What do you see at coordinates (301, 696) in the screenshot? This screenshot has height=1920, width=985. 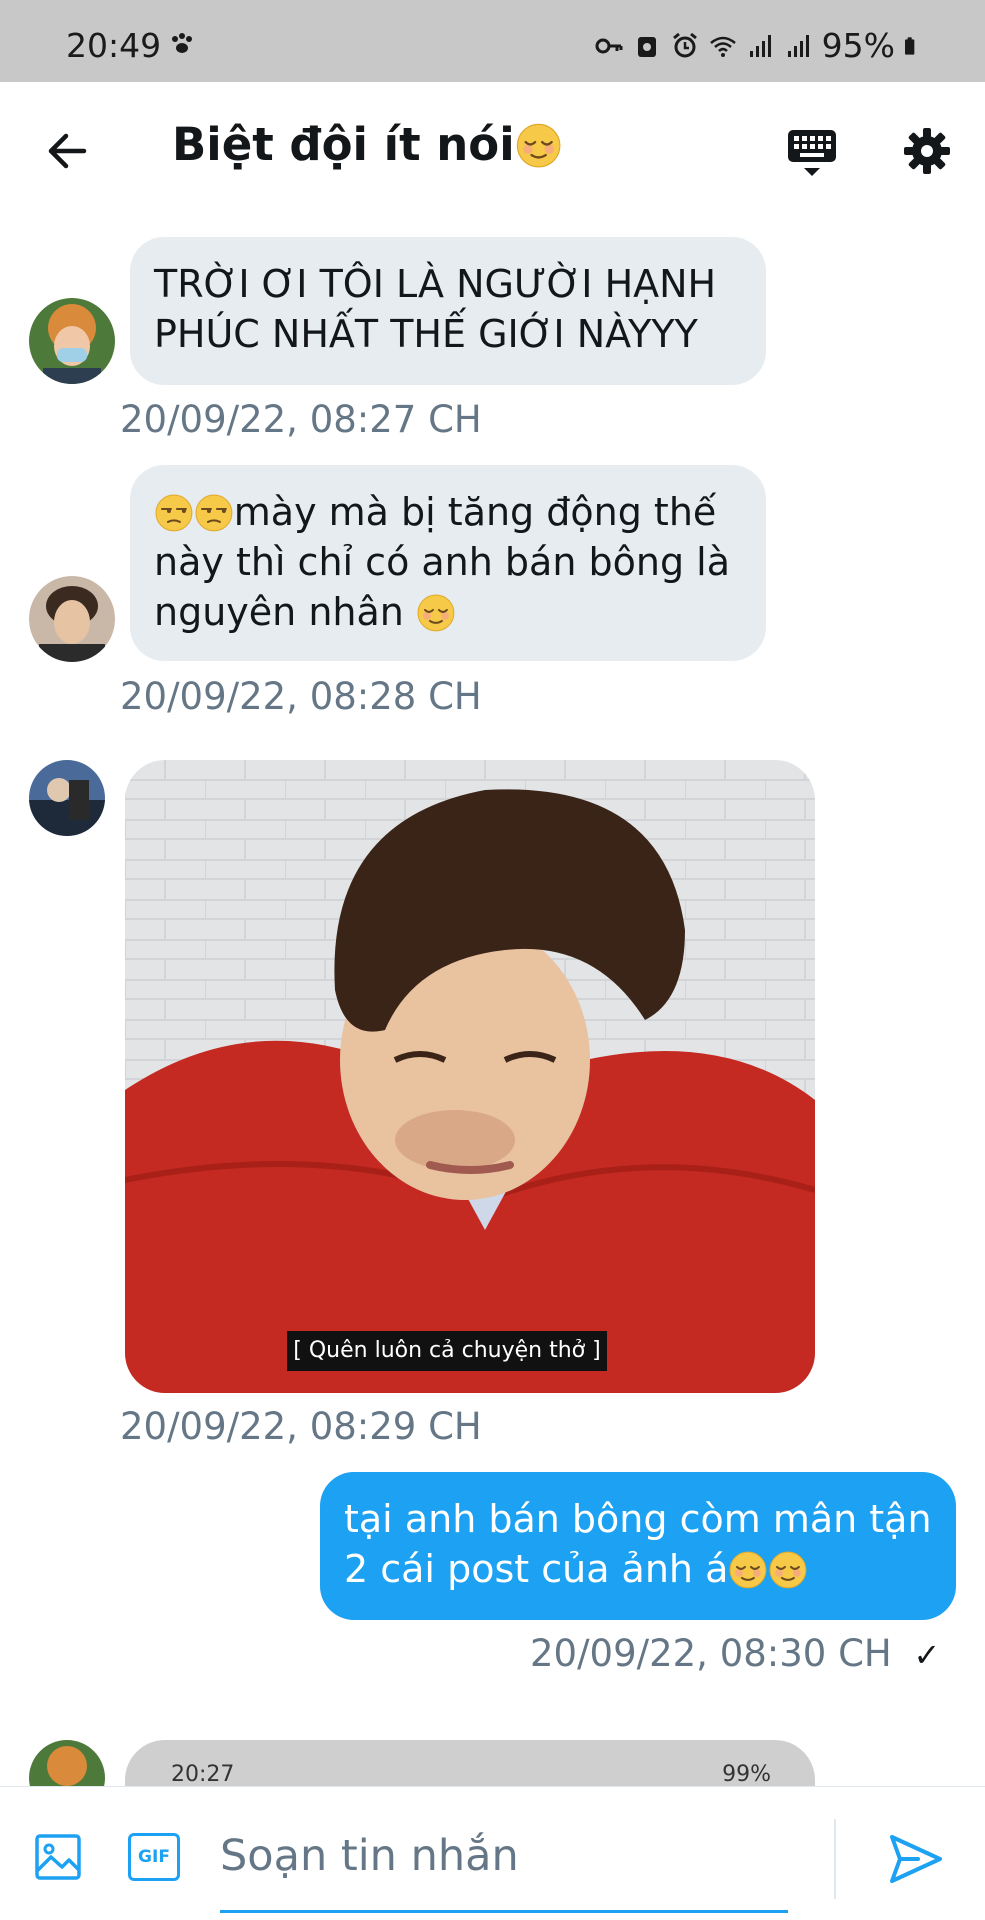 I see `message-timestamp: 20/09/22, 08:28 CH` at bounding box center [301, 696].